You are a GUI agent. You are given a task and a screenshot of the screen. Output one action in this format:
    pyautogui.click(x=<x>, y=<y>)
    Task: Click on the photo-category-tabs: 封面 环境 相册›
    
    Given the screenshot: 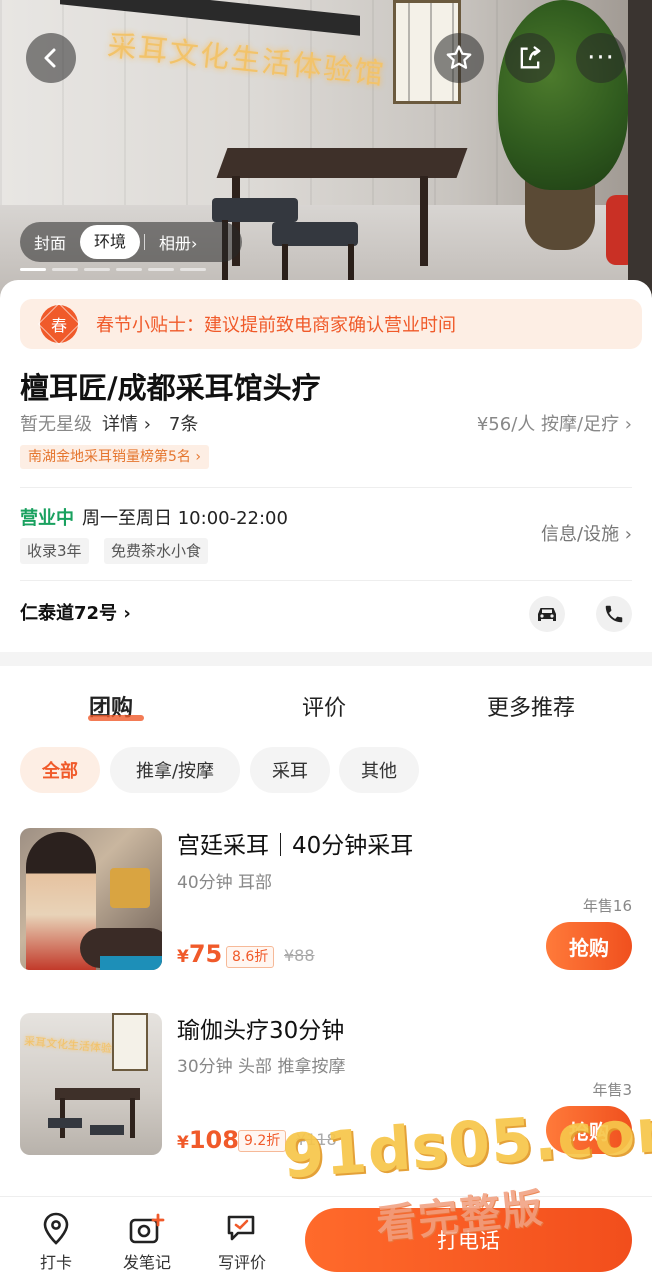 What is the action you would take?
    pyautogui.click(x=131, y=242)
    